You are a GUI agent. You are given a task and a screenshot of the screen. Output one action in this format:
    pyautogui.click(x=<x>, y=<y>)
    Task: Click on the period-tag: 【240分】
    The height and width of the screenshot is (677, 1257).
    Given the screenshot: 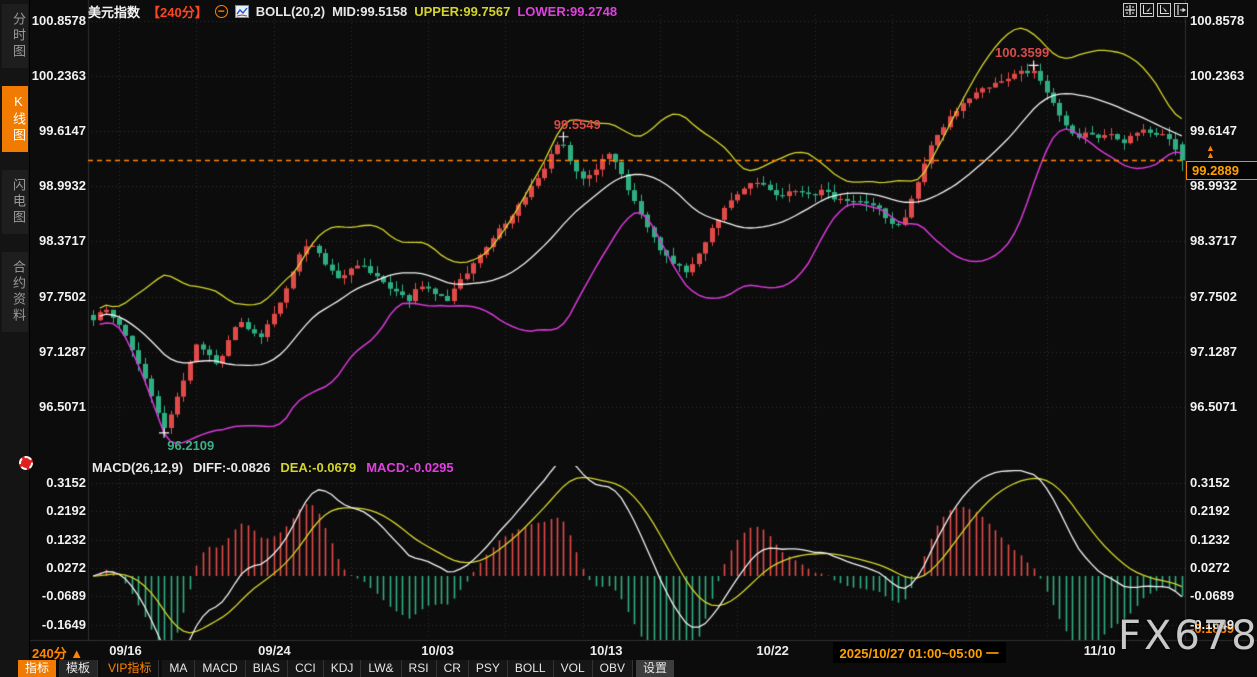 What is the action you would take?
    pyautogui.click(x=177, y=12)
    